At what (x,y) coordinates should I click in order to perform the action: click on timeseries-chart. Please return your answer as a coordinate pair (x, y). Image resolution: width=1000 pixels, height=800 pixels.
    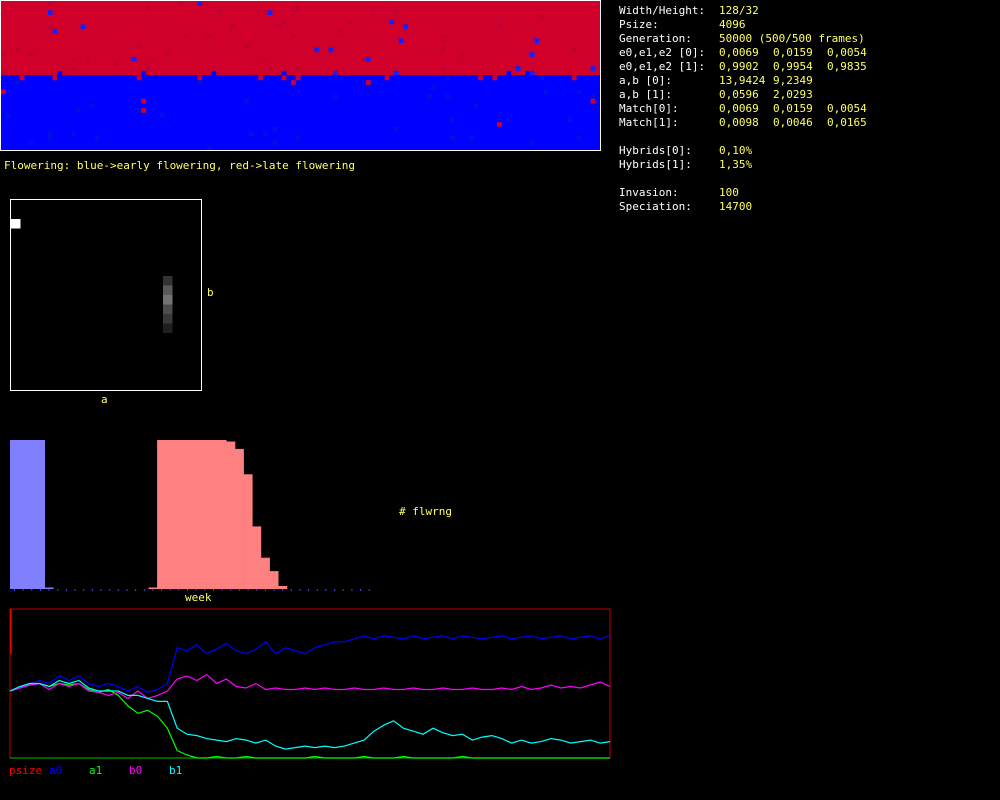
    Looking at the image, I should click on (310, 683).